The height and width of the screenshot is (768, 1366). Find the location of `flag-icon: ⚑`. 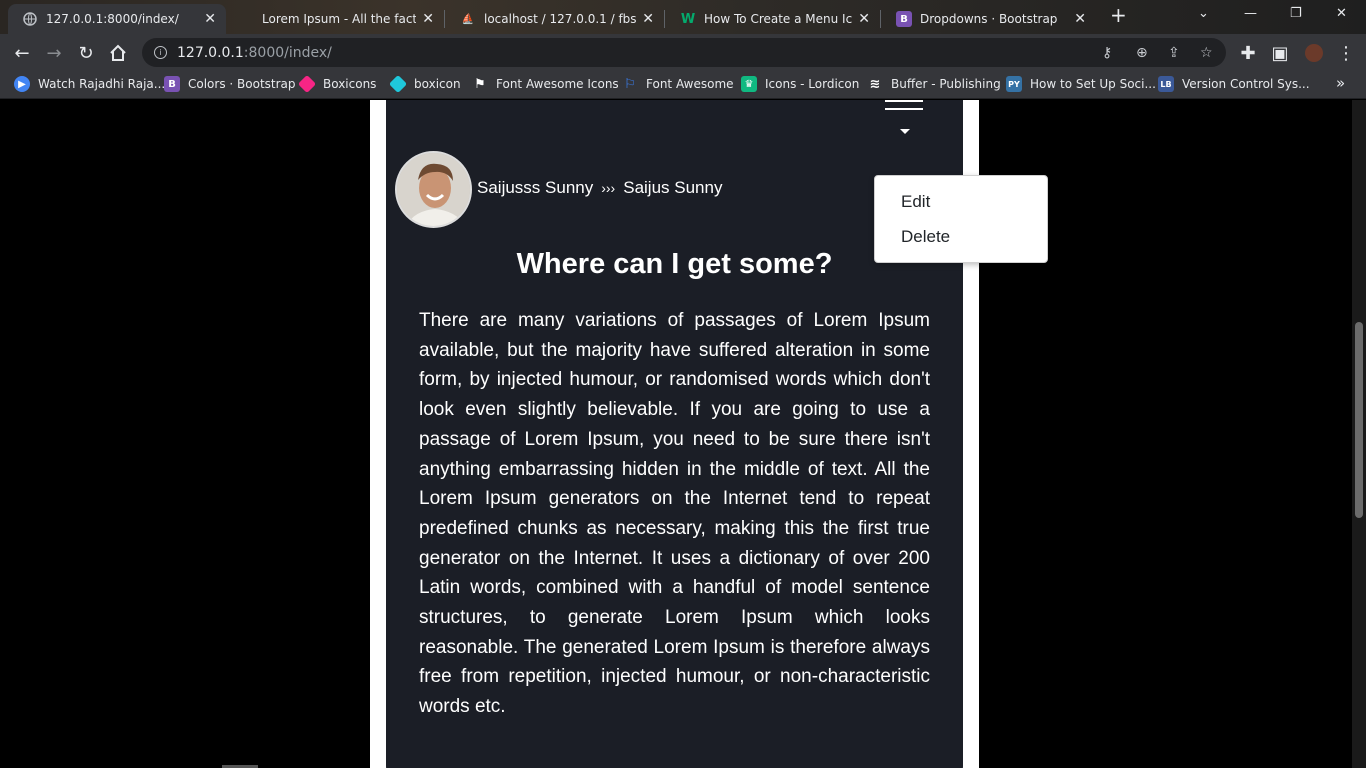

flag-icon: ⚑ is located at coordinates (480, 84).